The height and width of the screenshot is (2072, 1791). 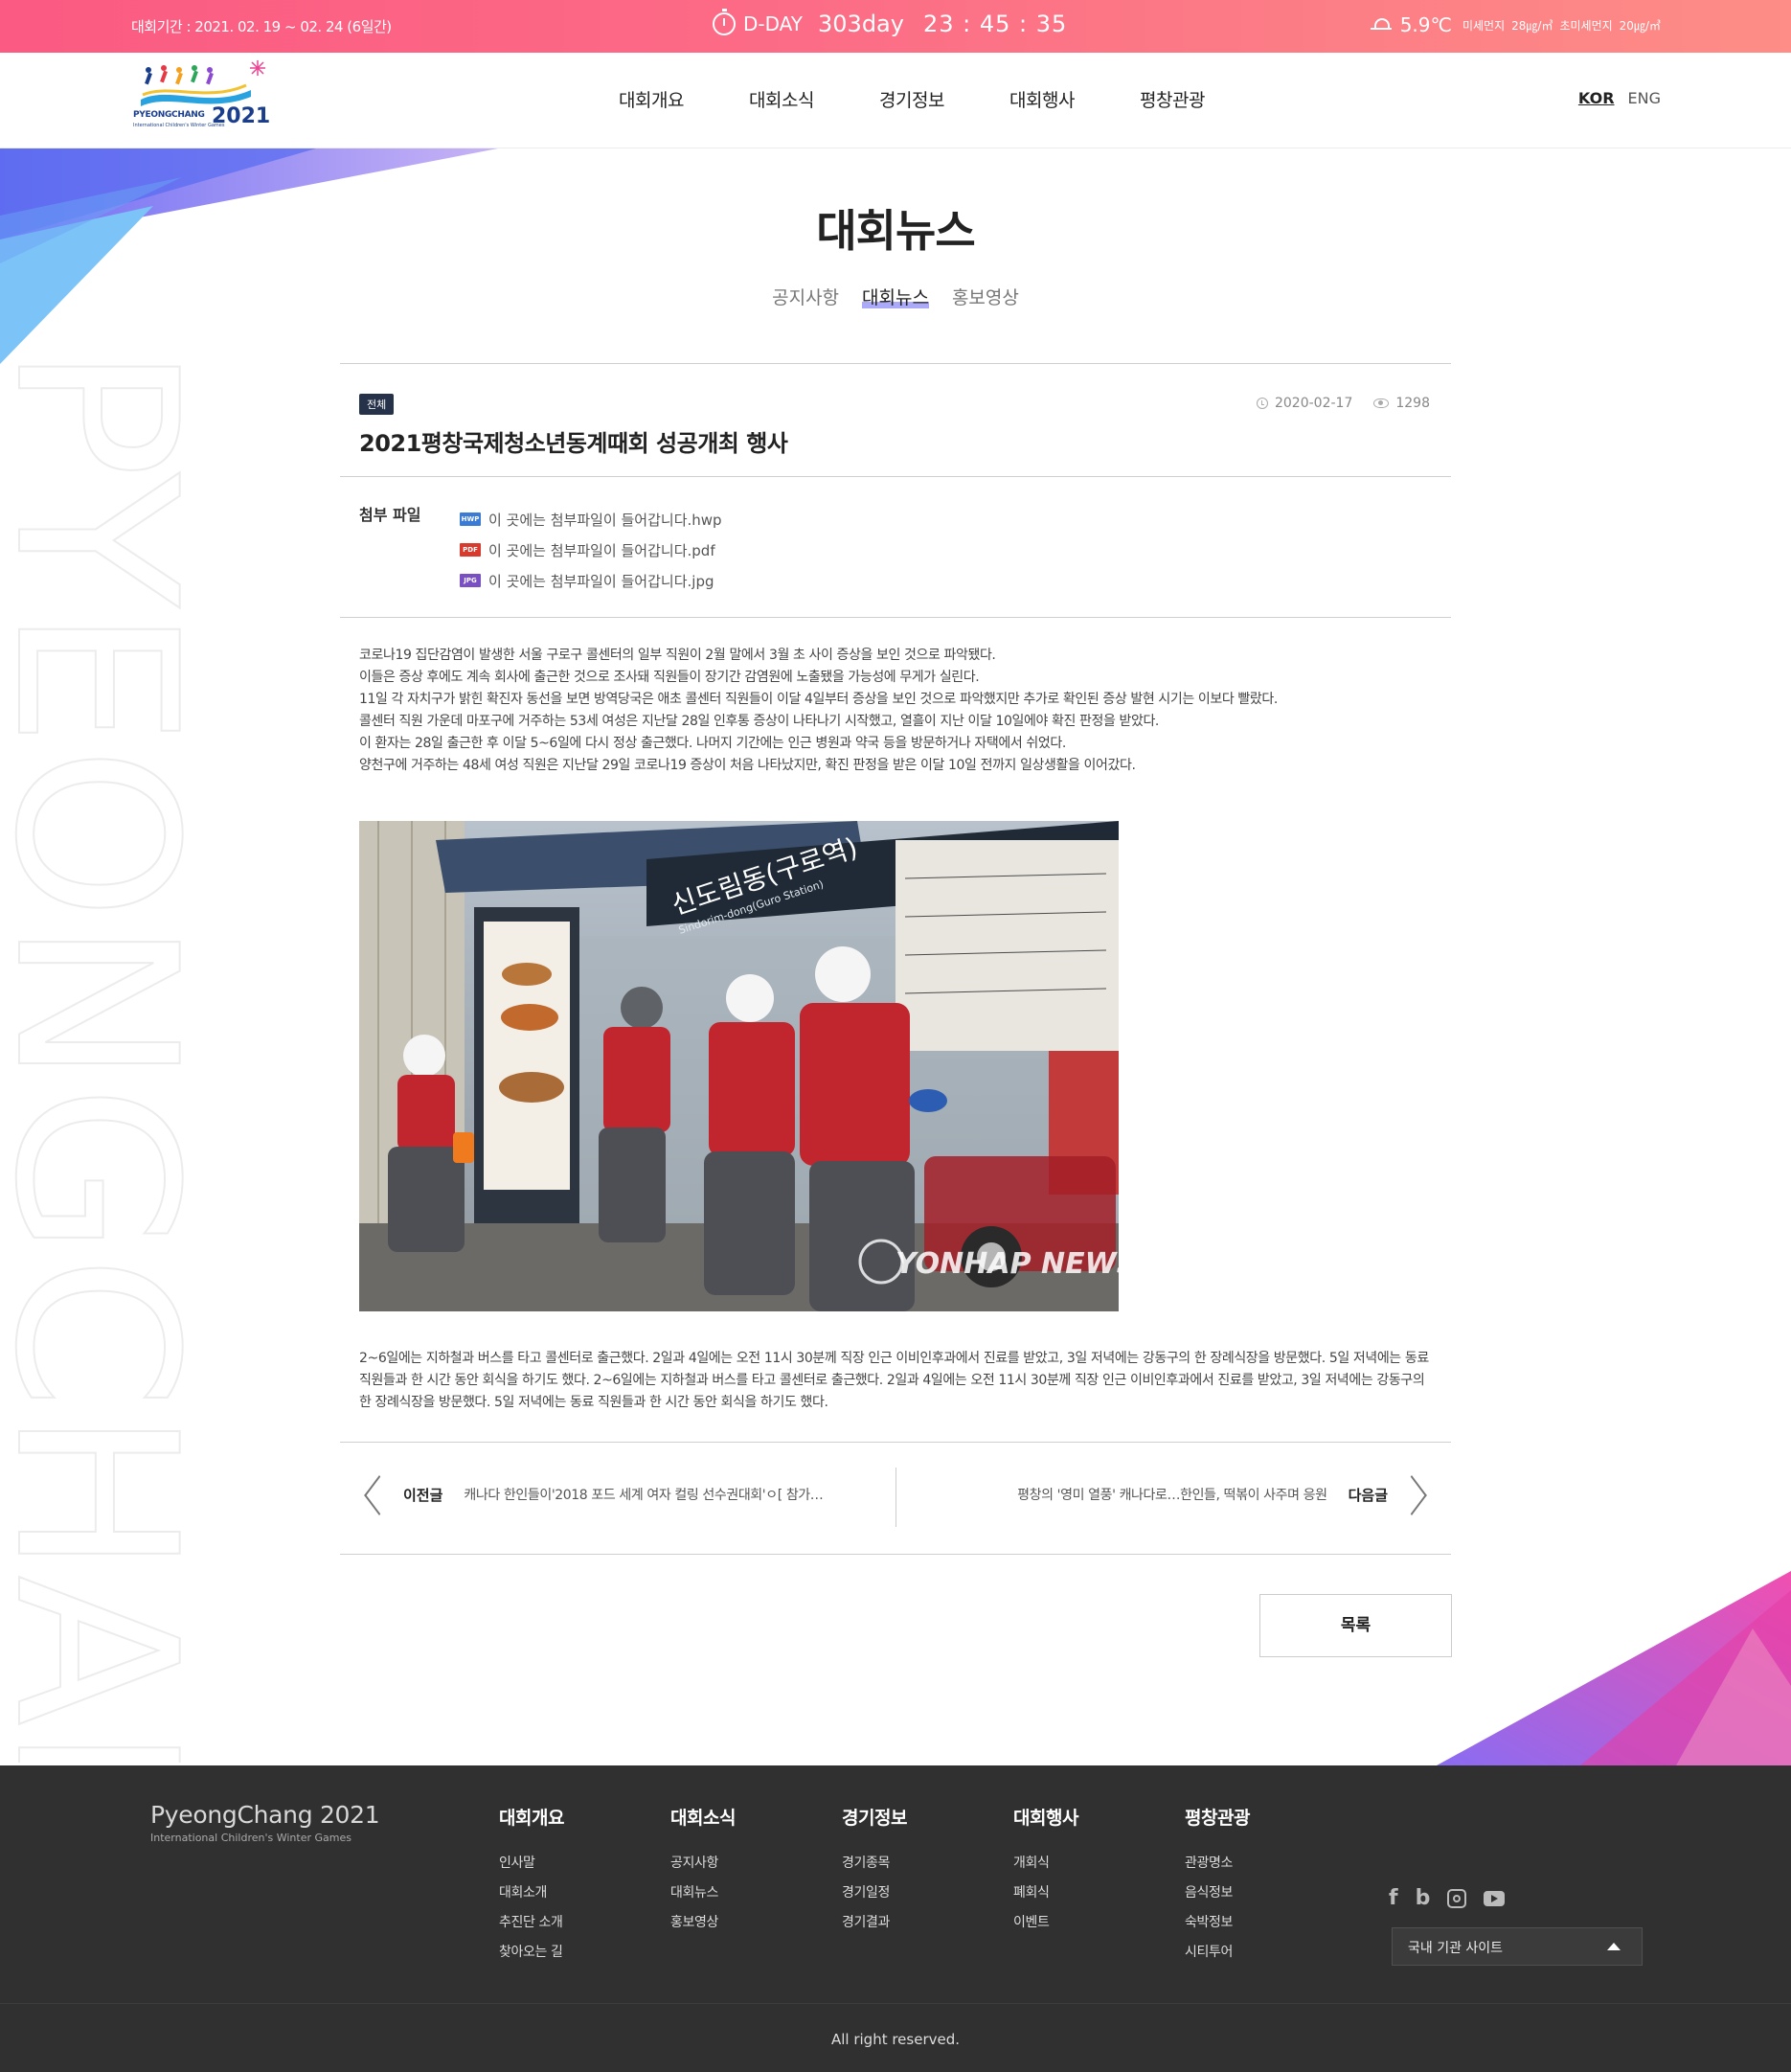 I want to click on footer-link: 개회식, so click(x=1099, y=1863).